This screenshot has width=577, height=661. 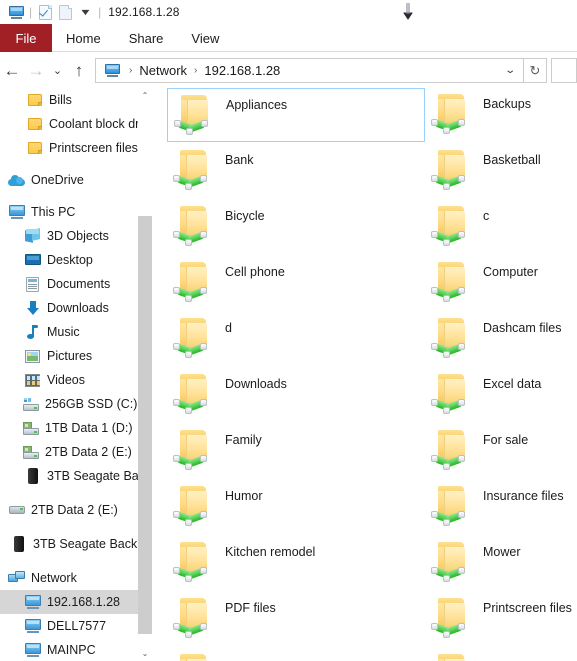 What do you see at coordinates (522, 328) in the screenshot?
I see `file-name-label: Dashcam files` at bounding box center [522, 328].